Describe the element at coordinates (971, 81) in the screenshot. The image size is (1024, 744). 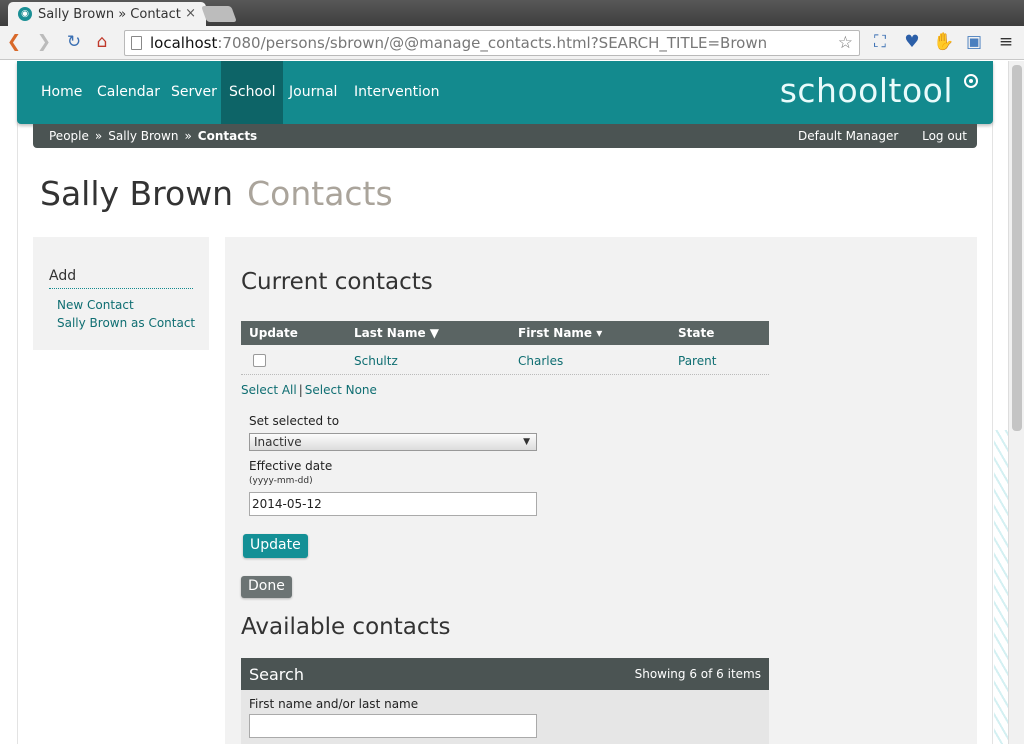
I see `logo-ring-icon` at that location.